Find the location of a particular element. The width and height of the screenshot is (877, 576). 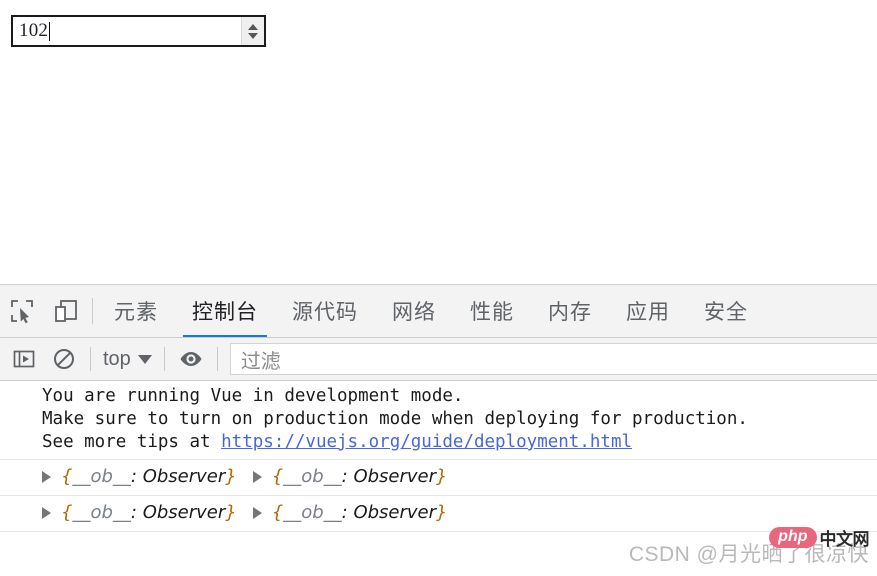

tab-security: 安全 is located at coordinates (726, 311).